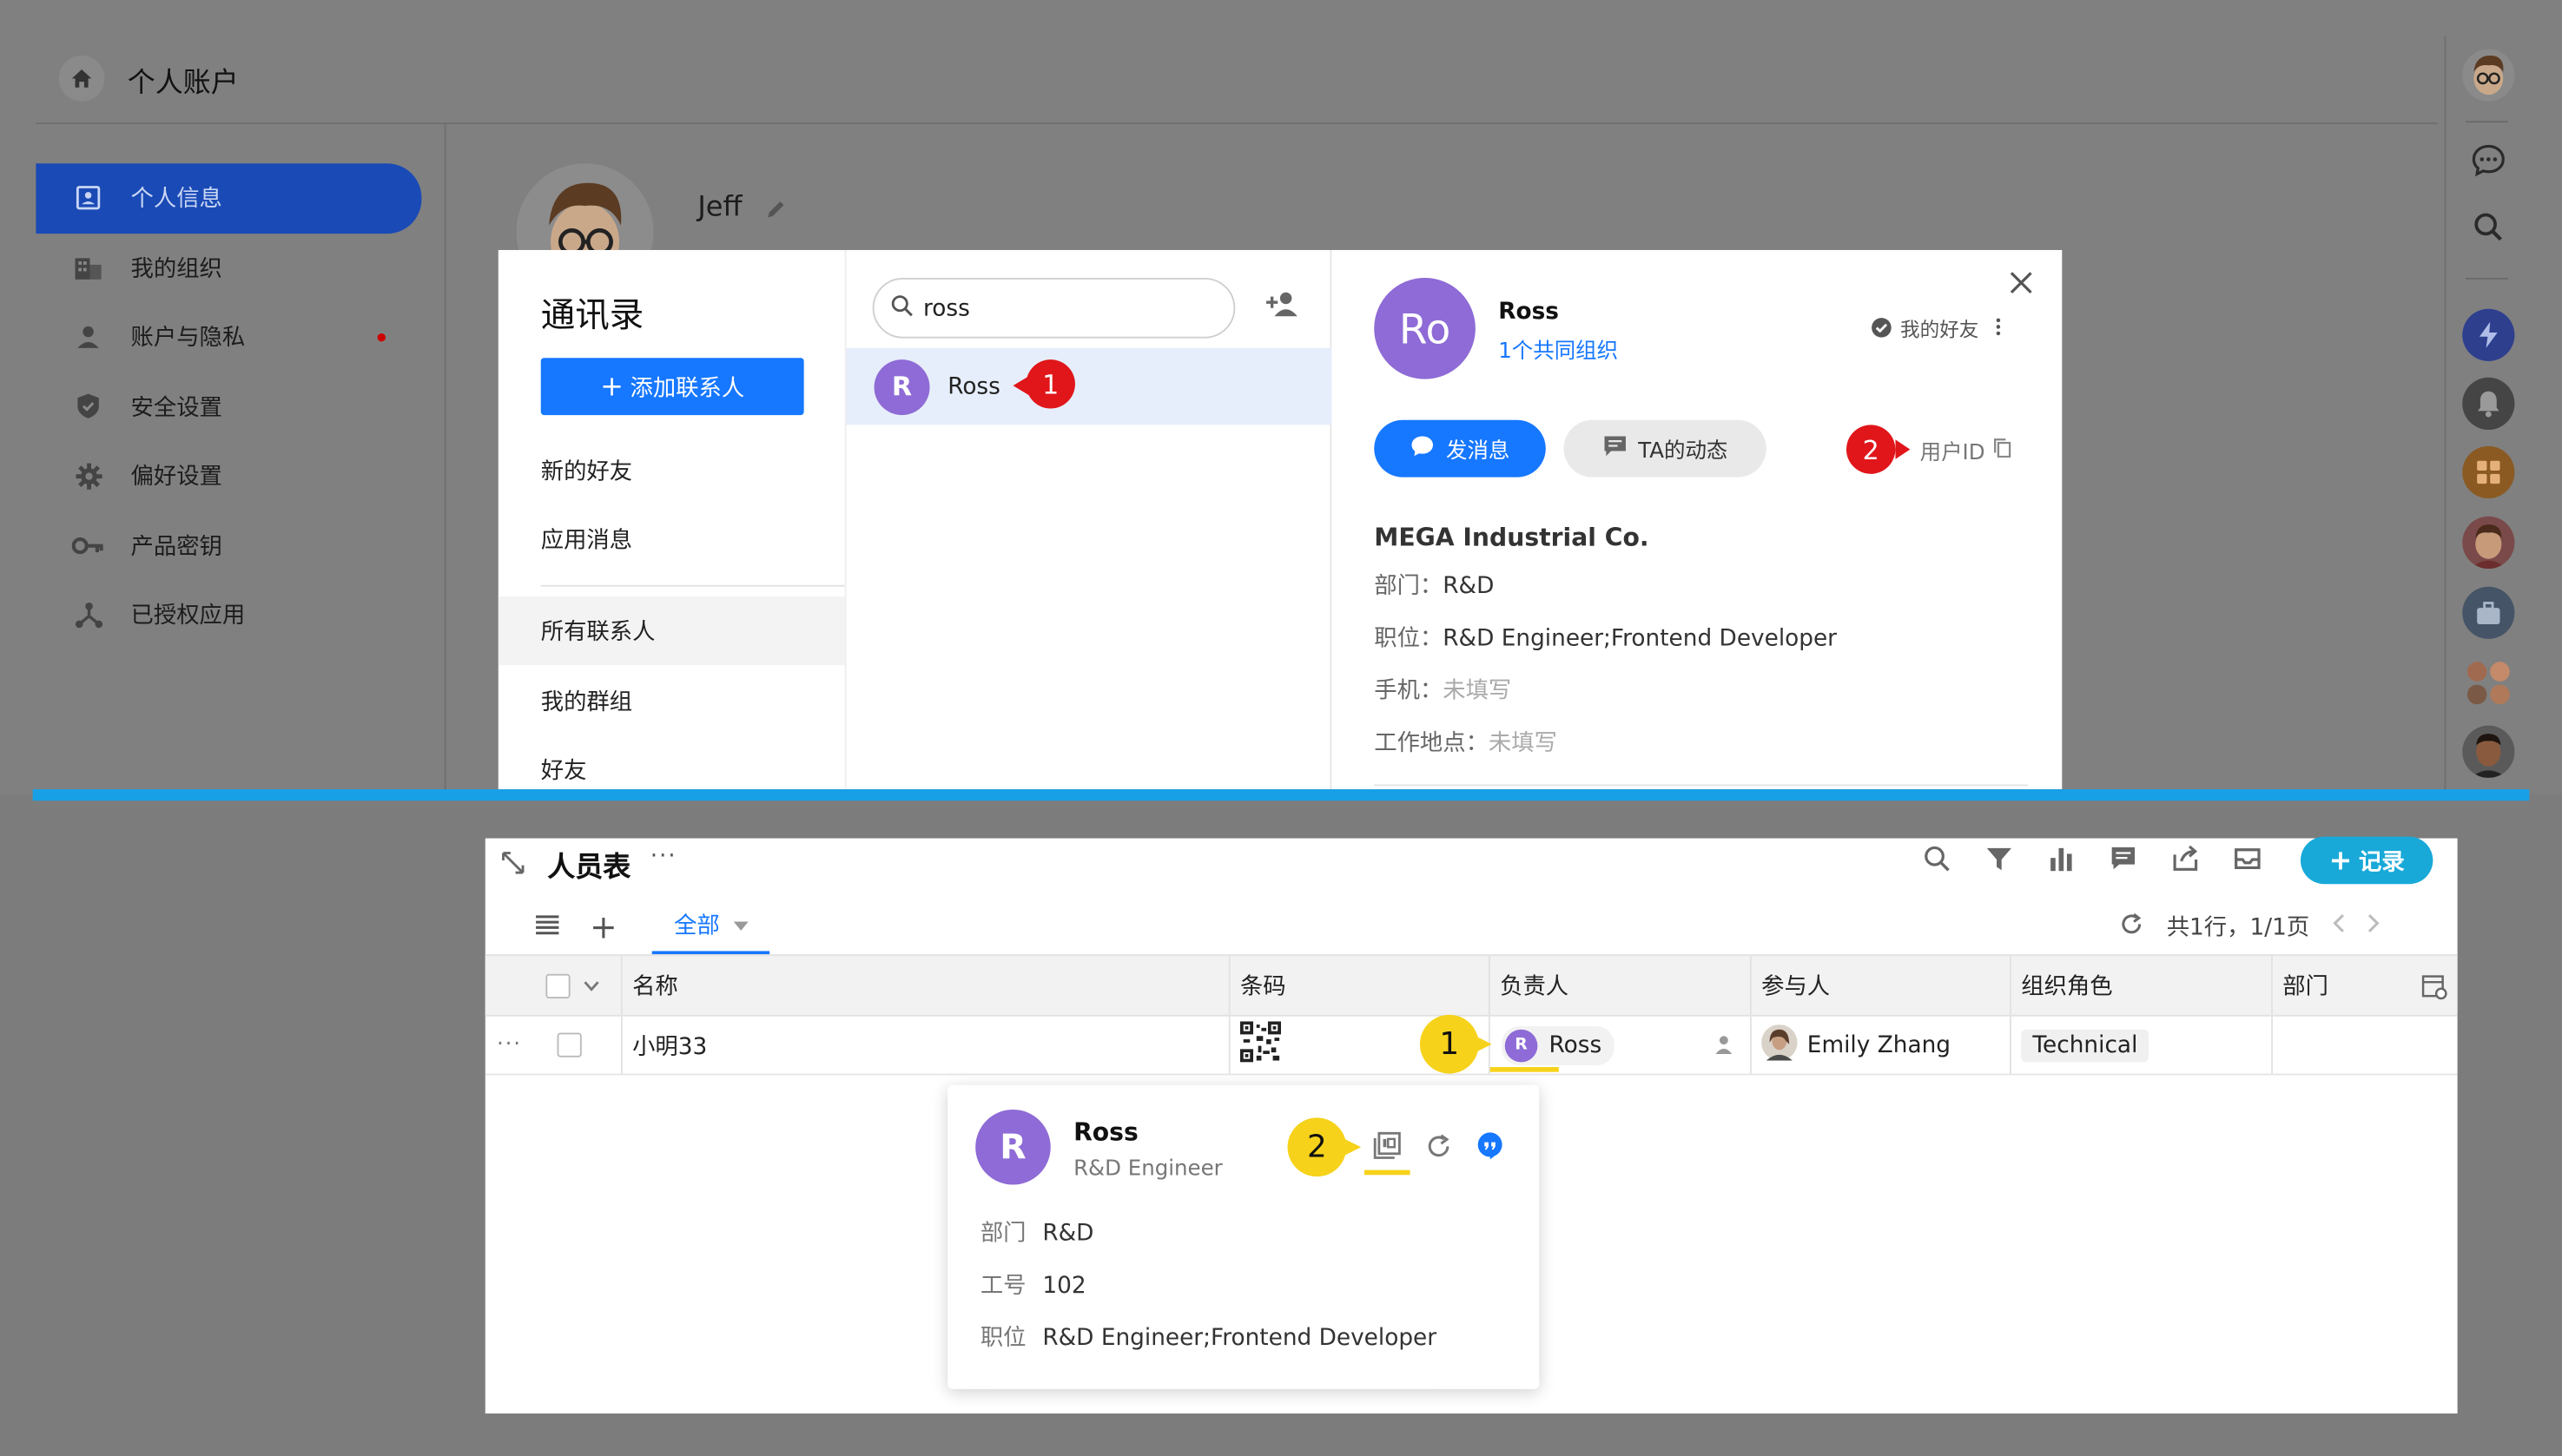 The height and width of the screenshot is (1456, 2562). I want to click on sidebar-item-product-key: 产品密钥, so click(228, 545).